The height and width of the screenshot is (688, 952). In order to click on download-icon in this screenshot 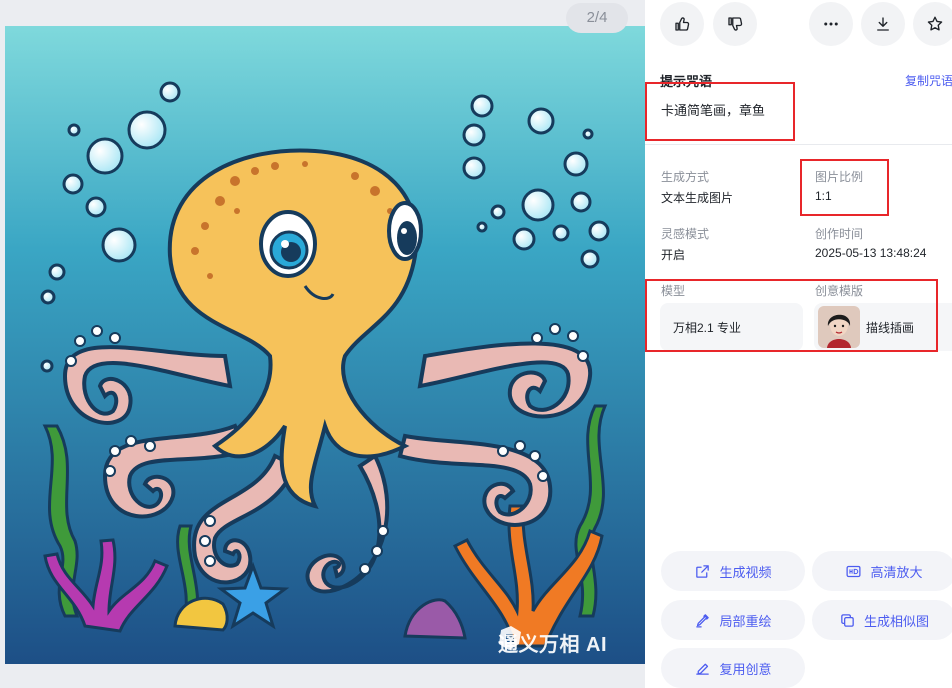, I will do `click(883, 24)`.